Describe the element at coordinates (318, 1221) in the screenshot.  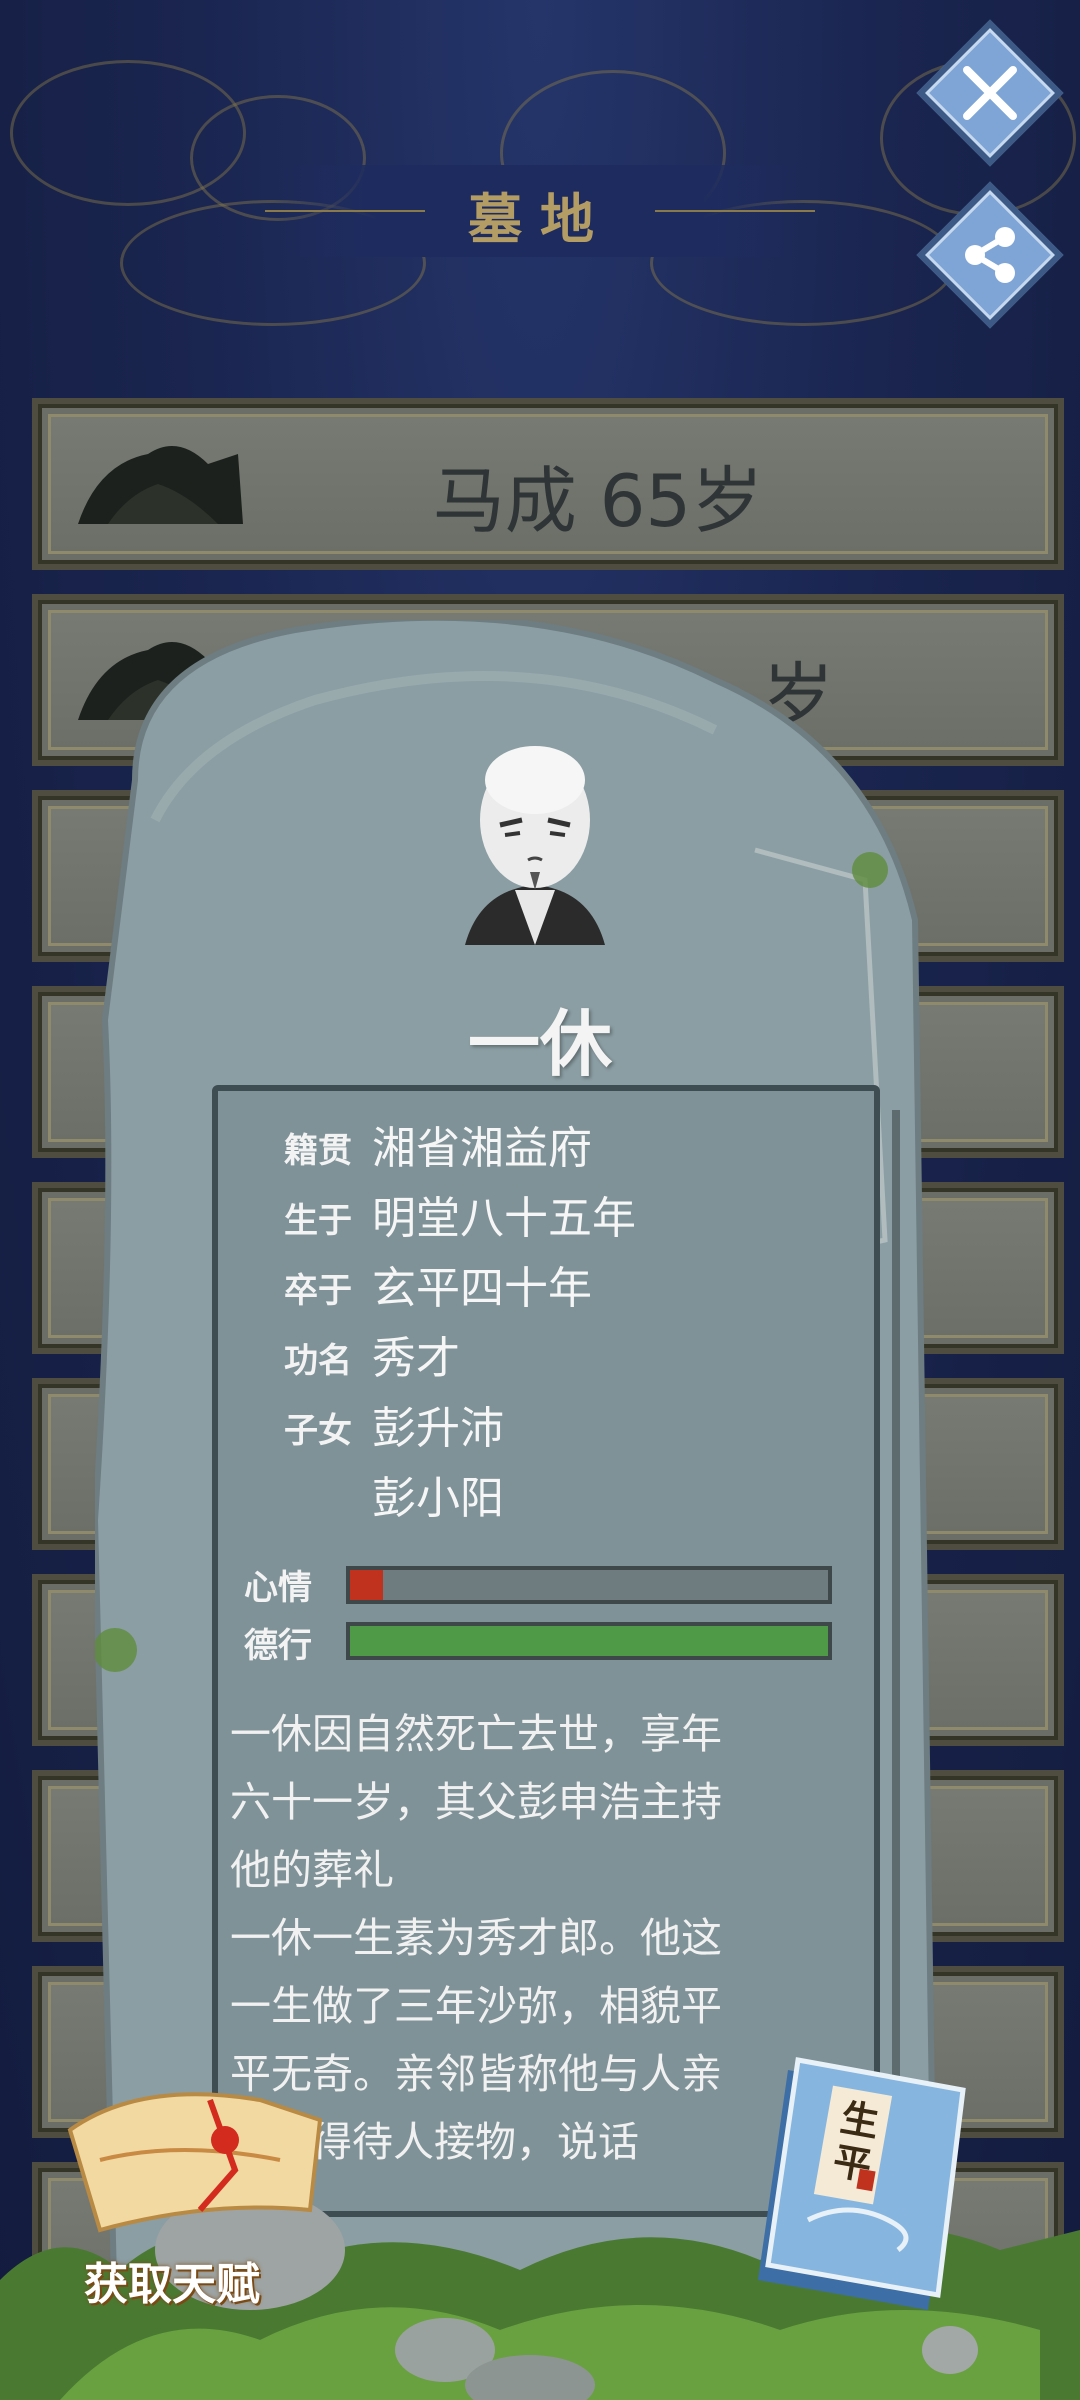
I see `info-key-born: 生于` at that location.